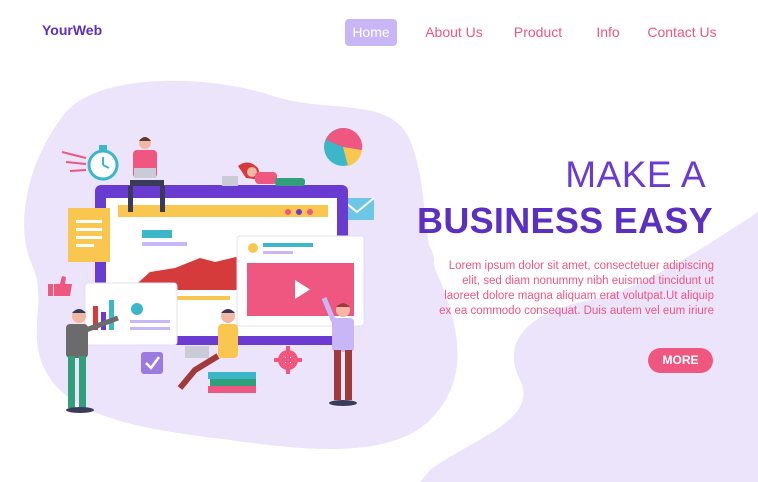 The width and height of the screenshot is (758, 482). What do you see at coordinates (680, 360) in the screenshot?
I see `more-button: MORE` at bounding box center [680, 360].